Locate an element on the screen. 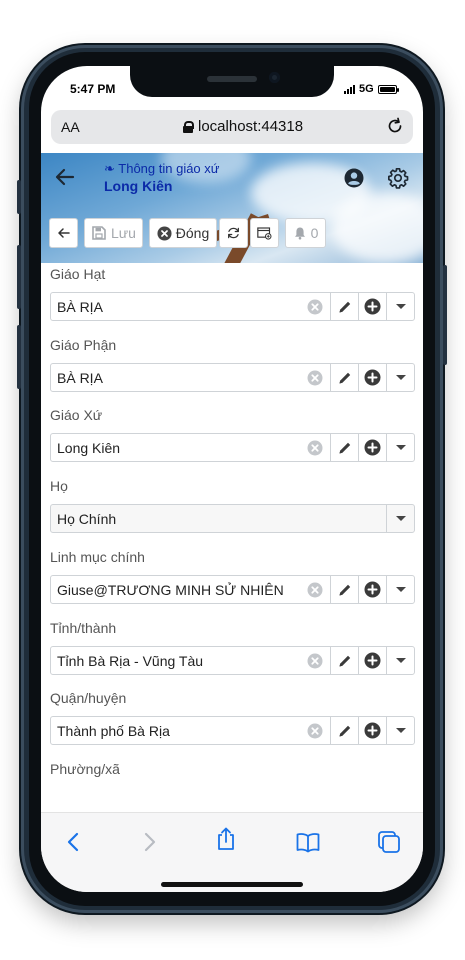 The image size is (465, 960). address-bar: AA localhost:44318 is located at coordinates (232, 127).